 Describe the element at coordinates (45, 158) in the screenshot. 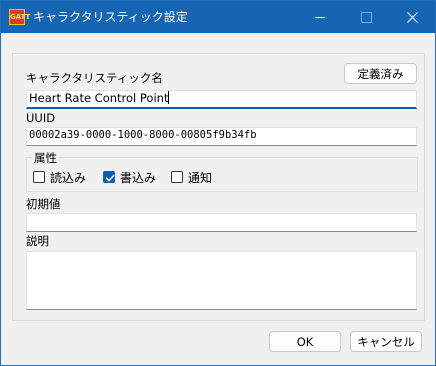

I see `attributes-label: 属性` at that location.